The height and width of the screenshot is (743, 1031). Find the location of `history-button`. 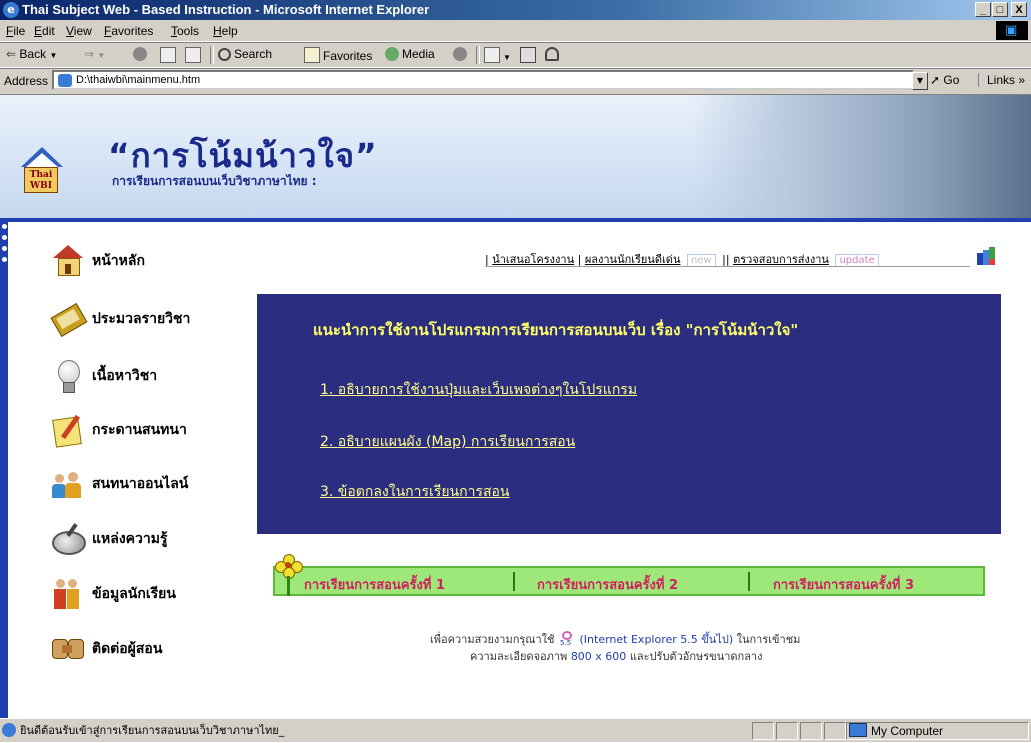

history-button is located at coordinates (461, 54).